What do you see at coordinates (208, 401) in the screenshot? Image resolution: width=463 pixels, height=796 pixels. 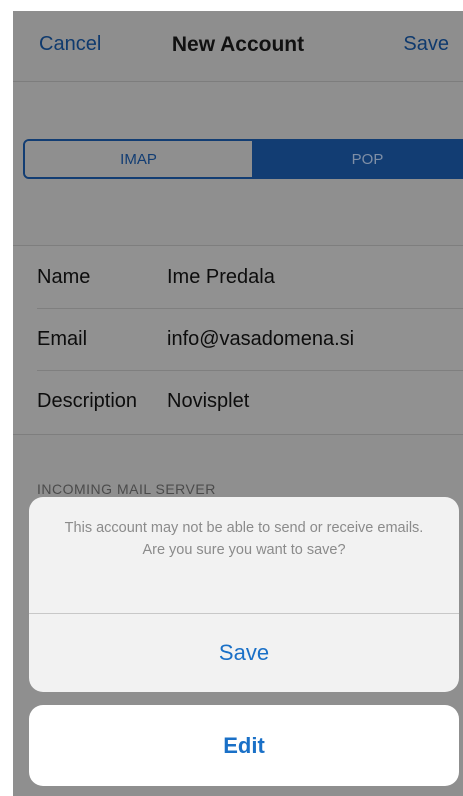 I see `description-field: Novisplet` at bounding box center [208, 401].